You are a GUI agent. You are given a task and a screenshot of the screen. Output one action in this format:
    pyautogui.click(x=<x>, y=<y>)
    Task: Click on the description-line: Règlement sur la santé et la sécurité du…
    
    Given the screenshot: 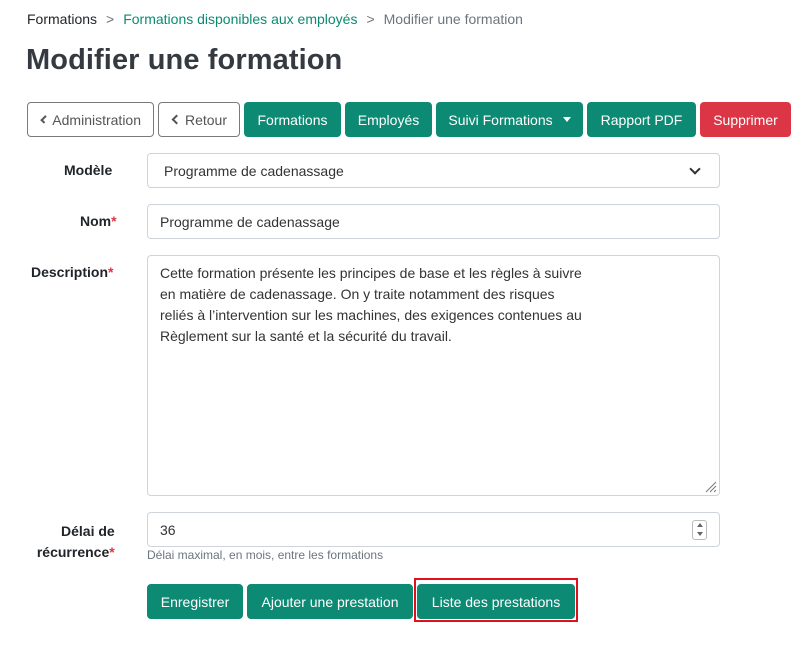 What is the action you would take?
    pyautogui.click(x=306, y=336)
    